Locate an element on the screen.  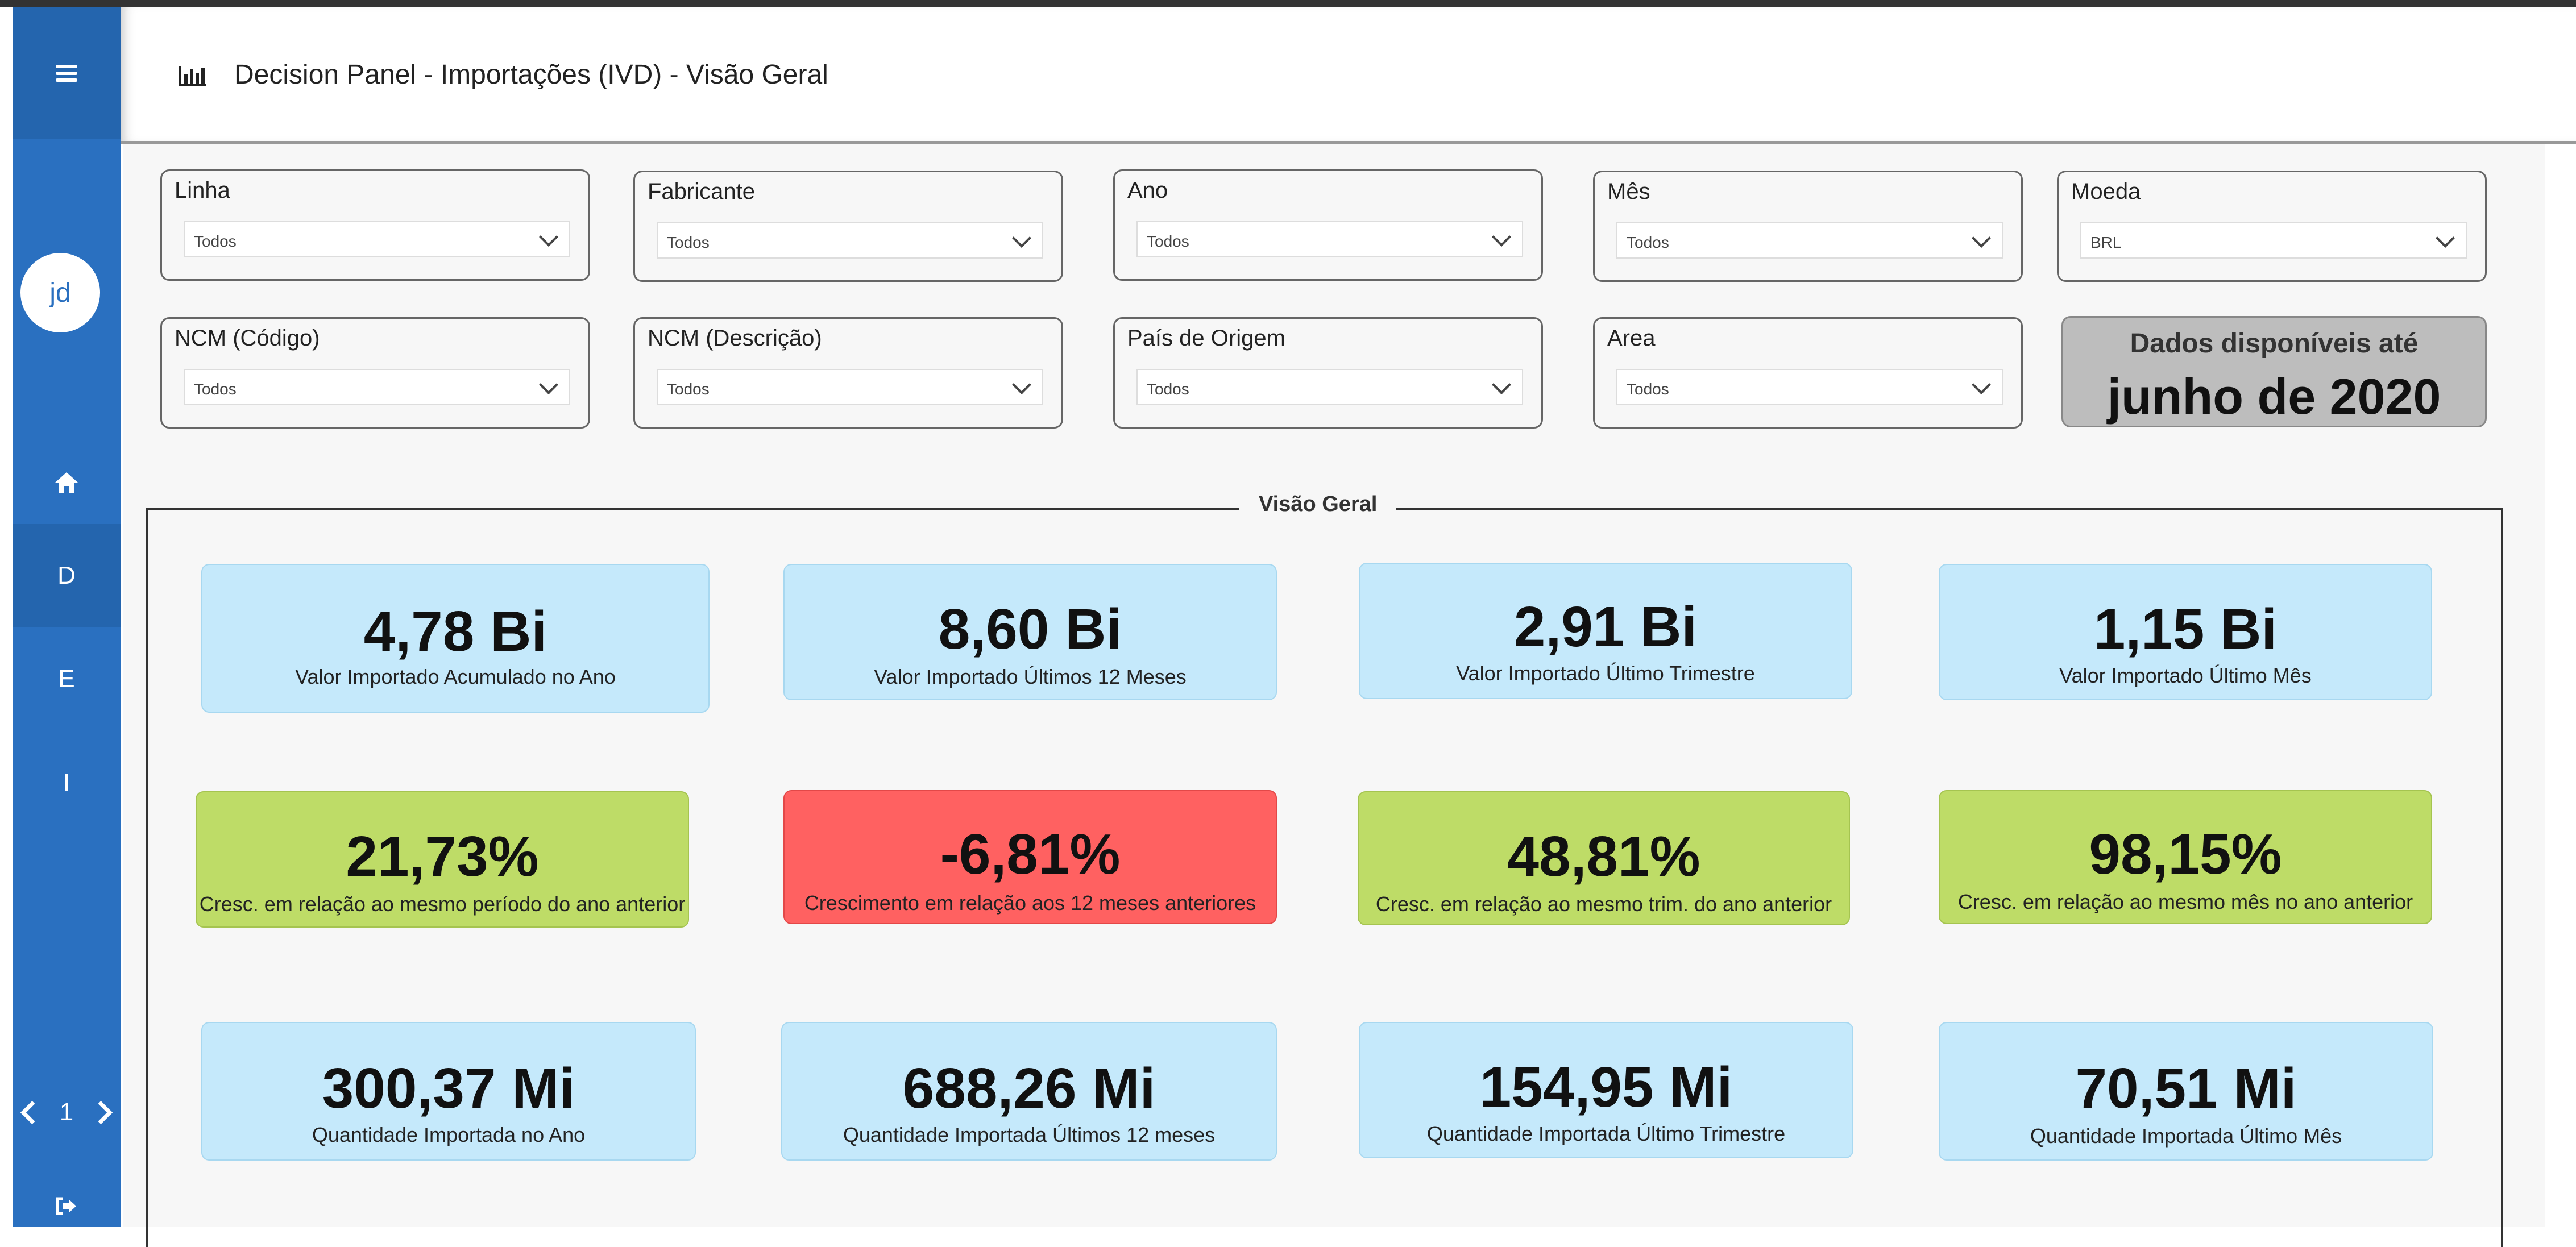
moeda-select: BRL is located at coordinates (2273, 240).